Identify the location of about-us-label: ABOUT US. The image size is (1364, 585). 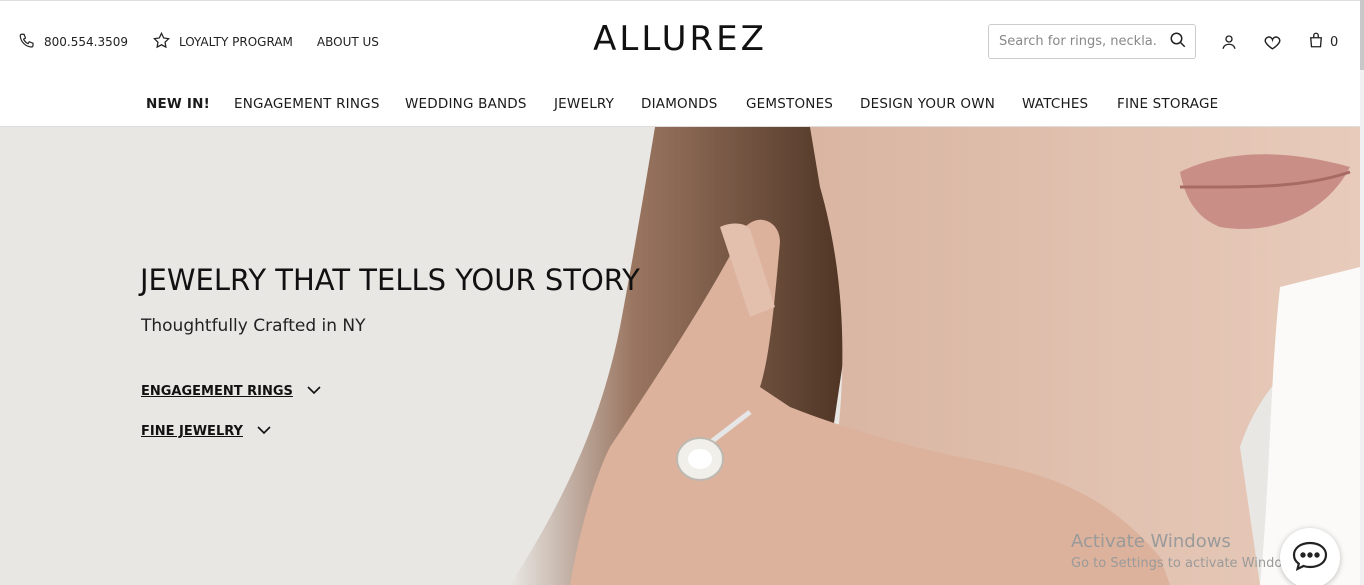
(347, 42).